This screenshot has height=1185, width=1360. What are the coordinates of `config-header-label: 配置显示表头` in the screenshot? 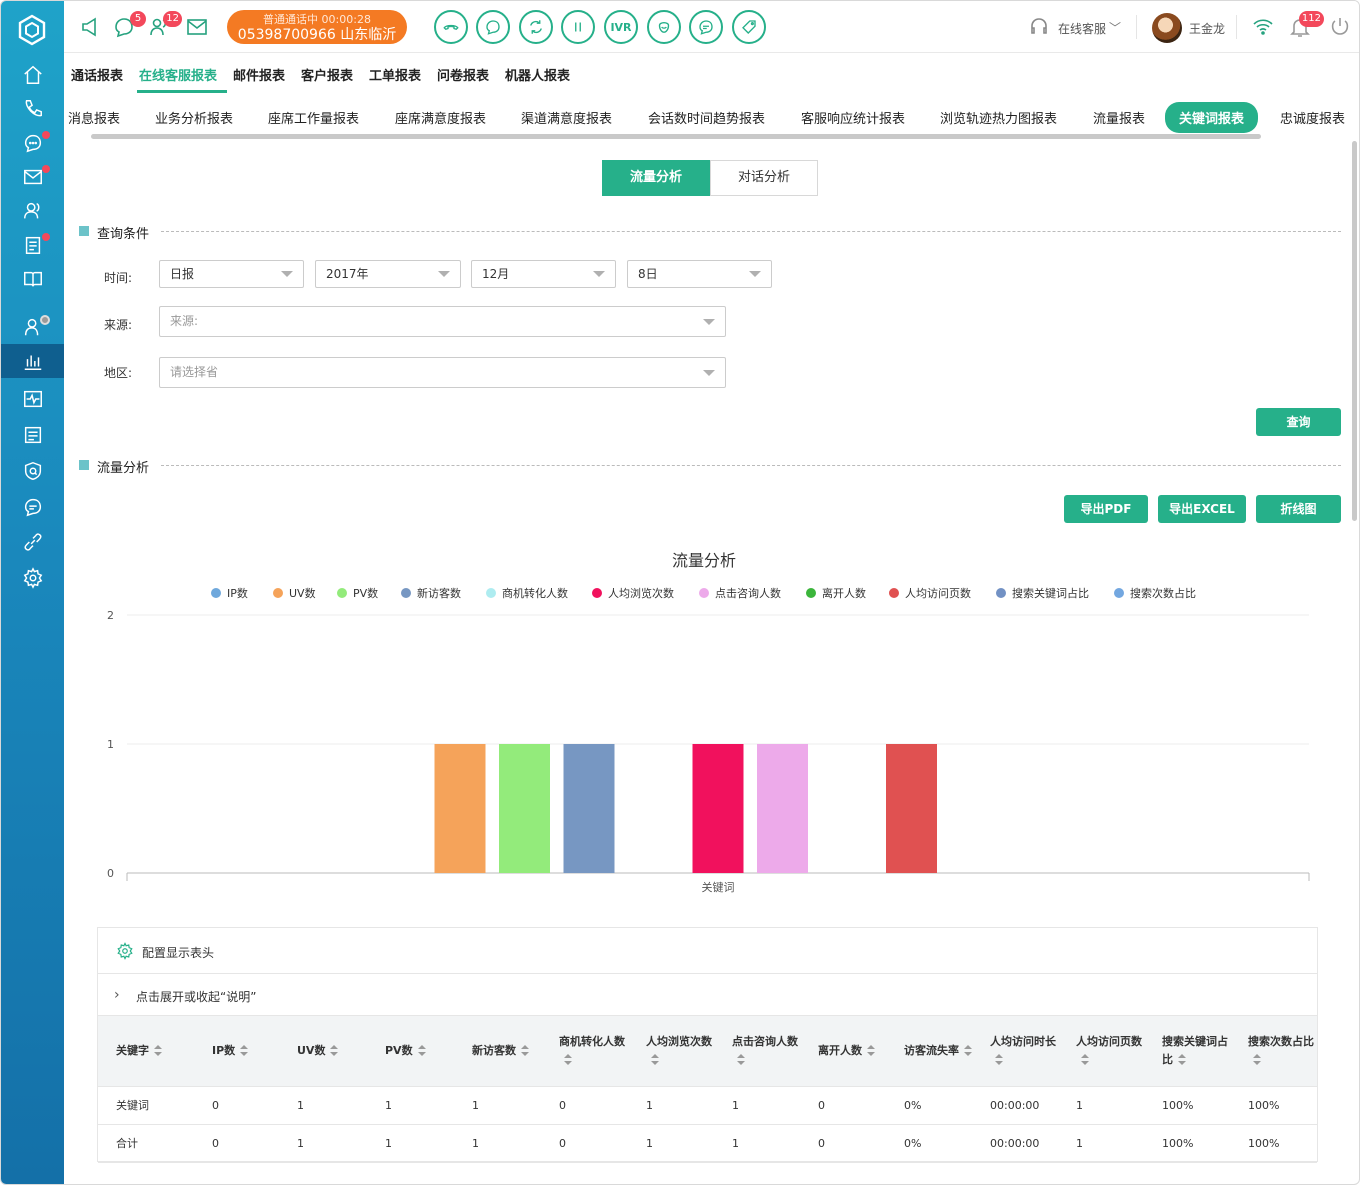 It's located at (178, 952).